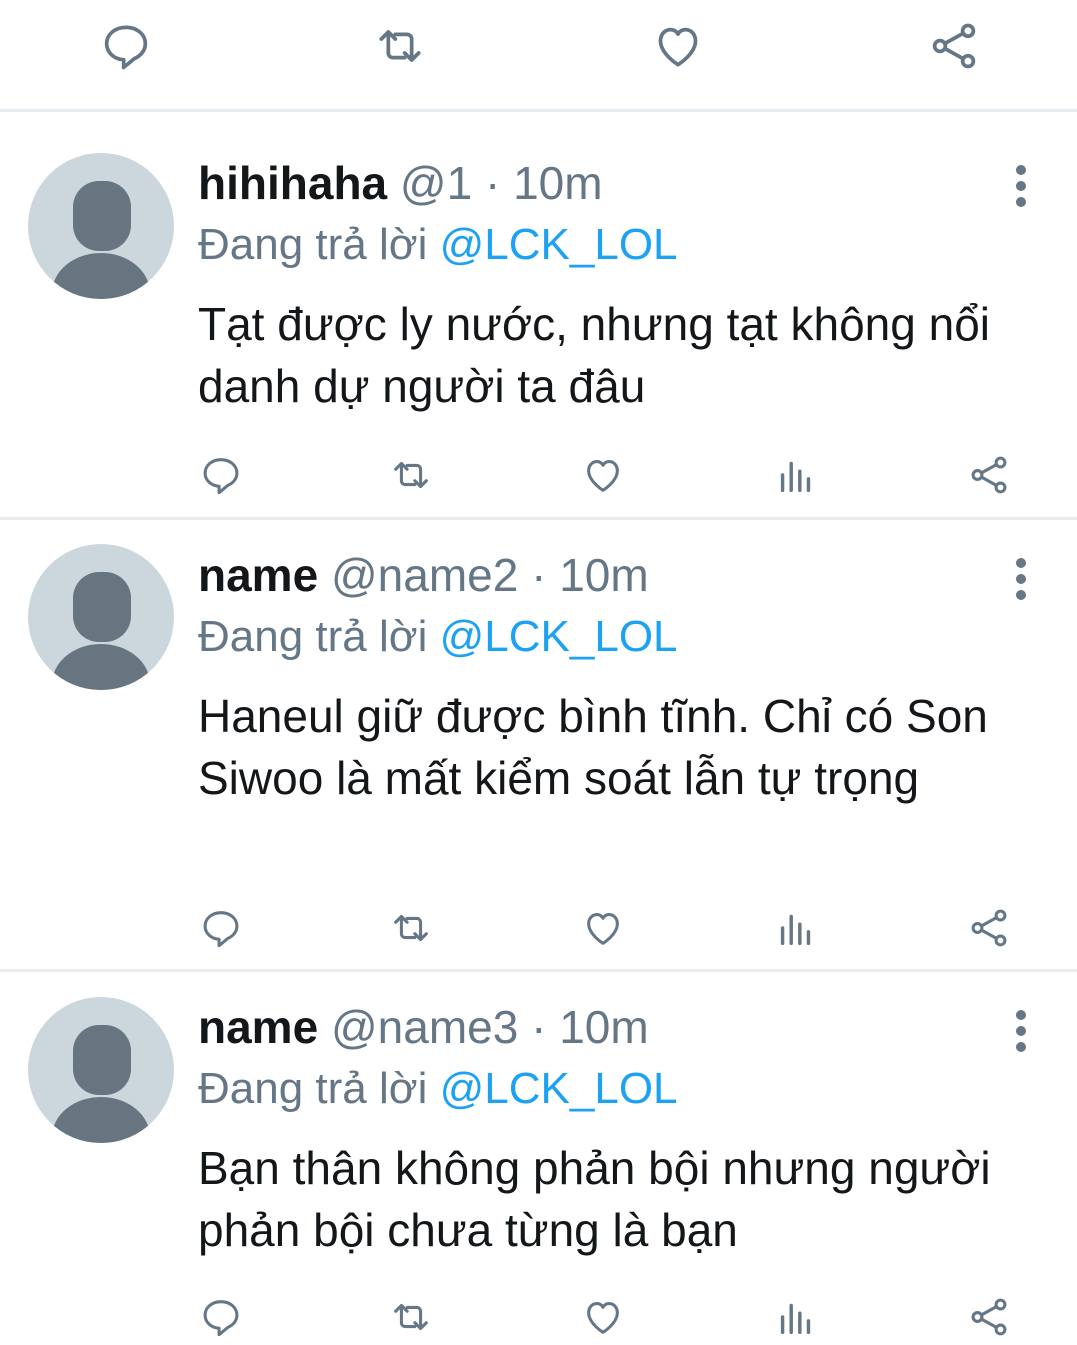  I want to click on tweet-header: name @name2 · 10m, so click(423, 575).